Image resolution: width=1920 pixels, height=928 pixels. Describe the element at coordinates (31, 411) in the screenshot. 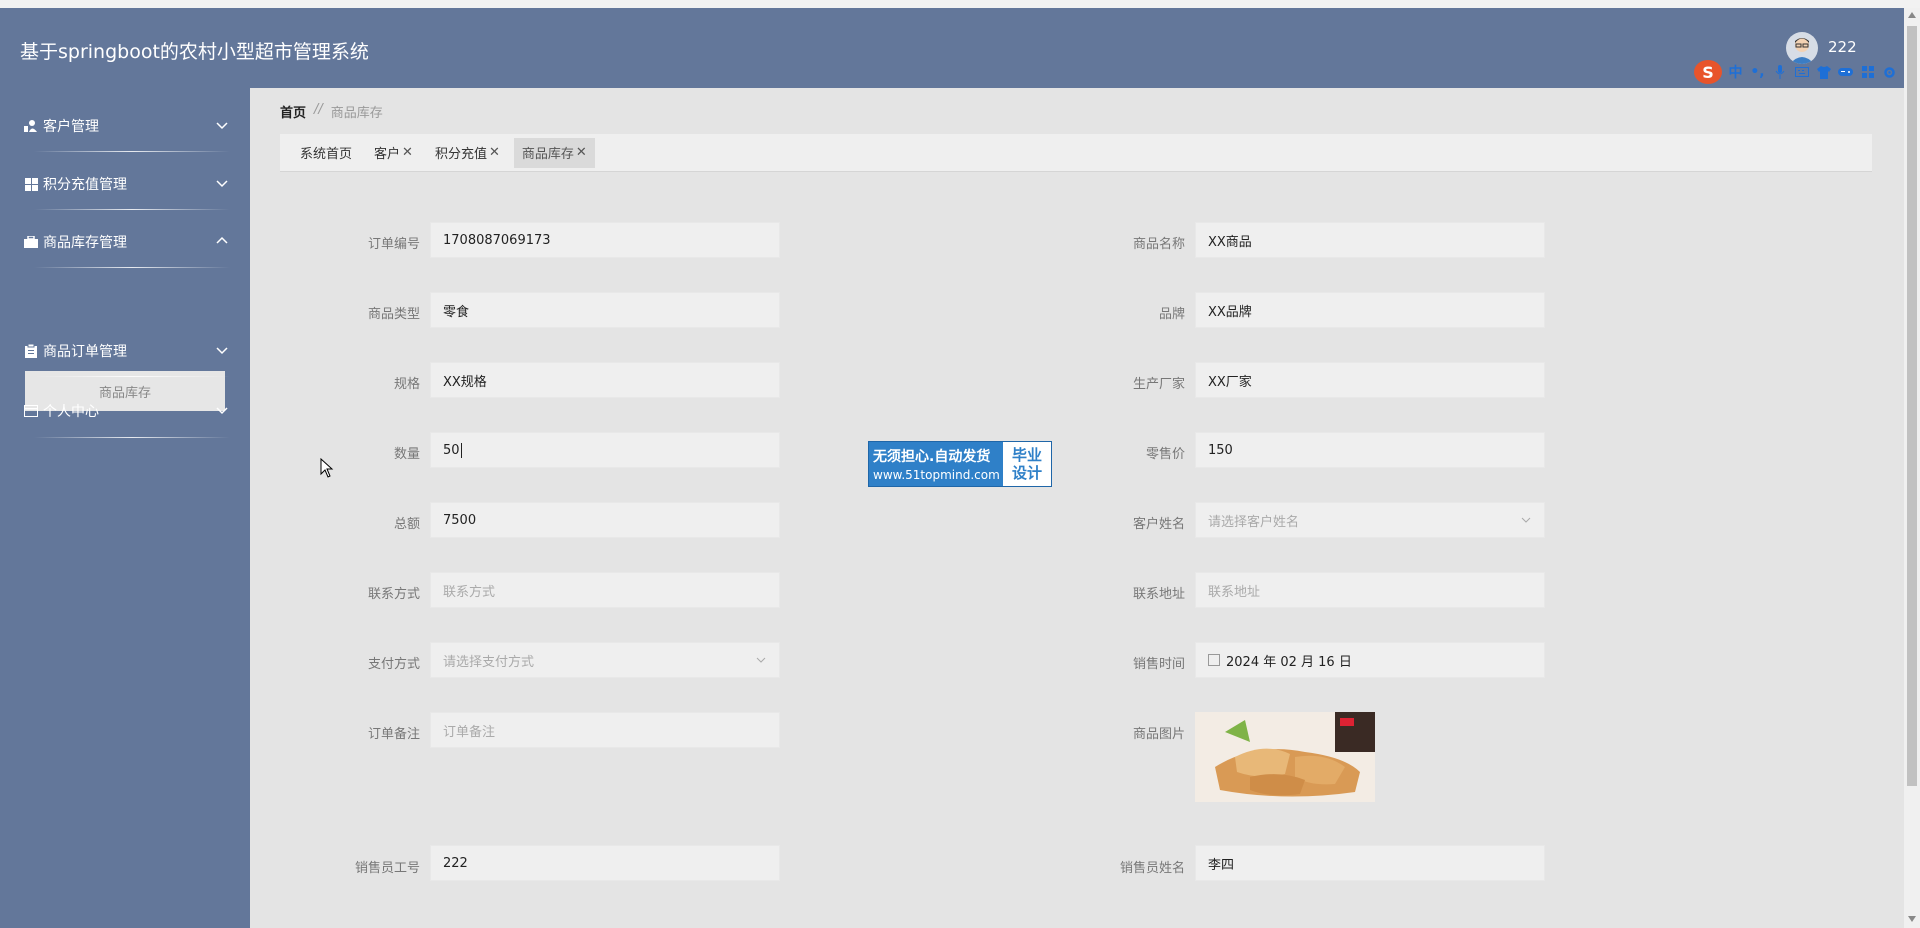

I see `card-icon` at that location.